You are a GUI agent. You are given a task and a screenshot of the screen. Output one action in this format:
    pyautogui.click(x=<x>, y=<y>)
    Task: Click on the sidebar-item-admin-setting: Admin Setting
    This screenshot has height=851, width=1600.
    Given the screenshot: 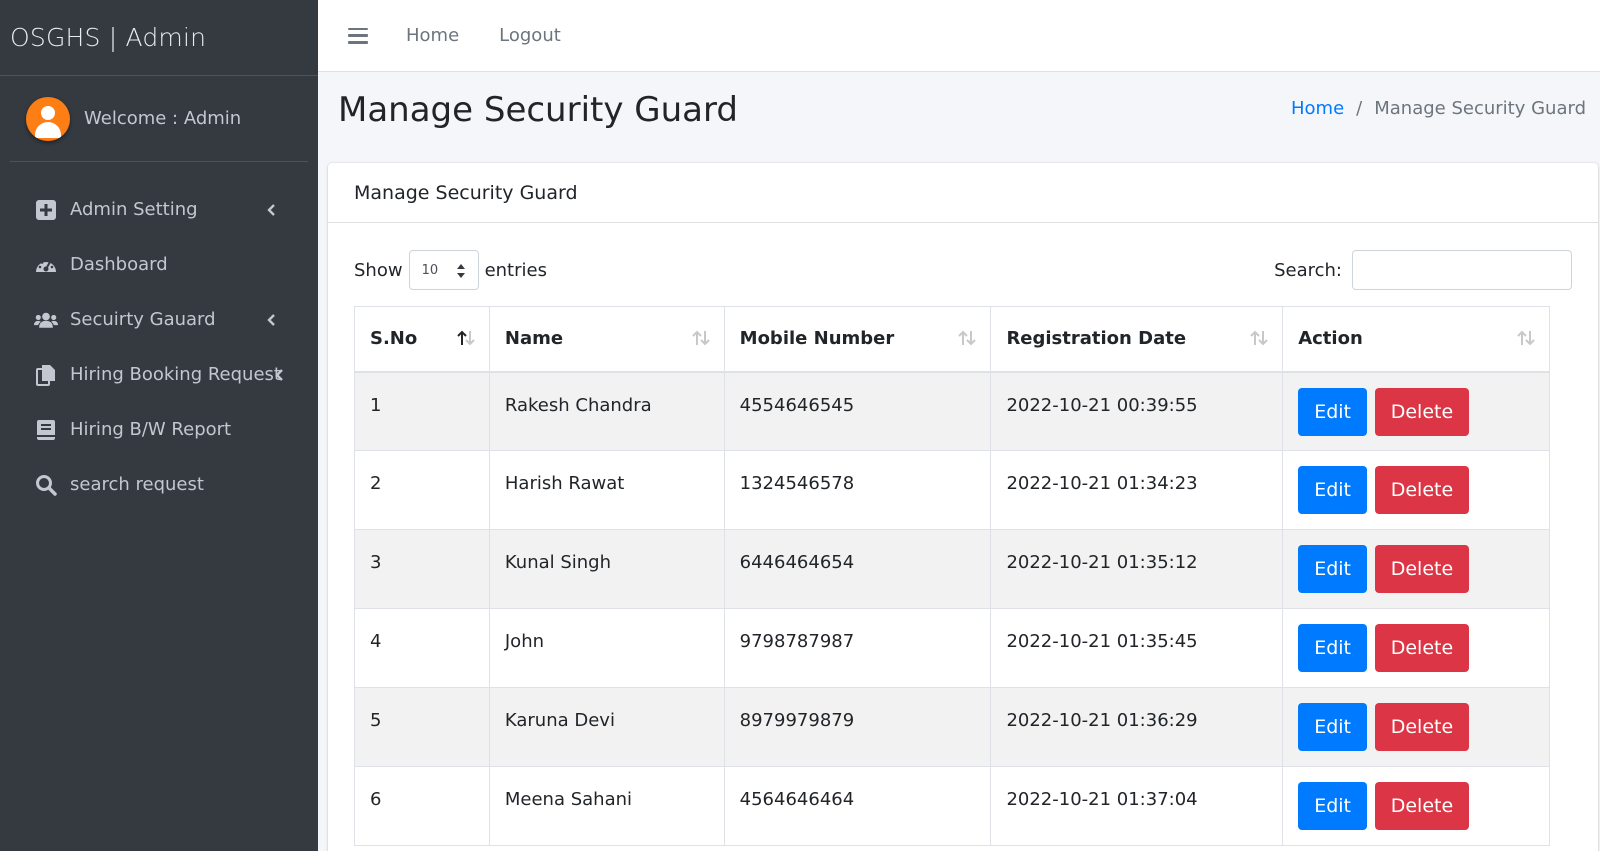 What is the action you would take?
    pyautogui.click(x=159, y=209)
    